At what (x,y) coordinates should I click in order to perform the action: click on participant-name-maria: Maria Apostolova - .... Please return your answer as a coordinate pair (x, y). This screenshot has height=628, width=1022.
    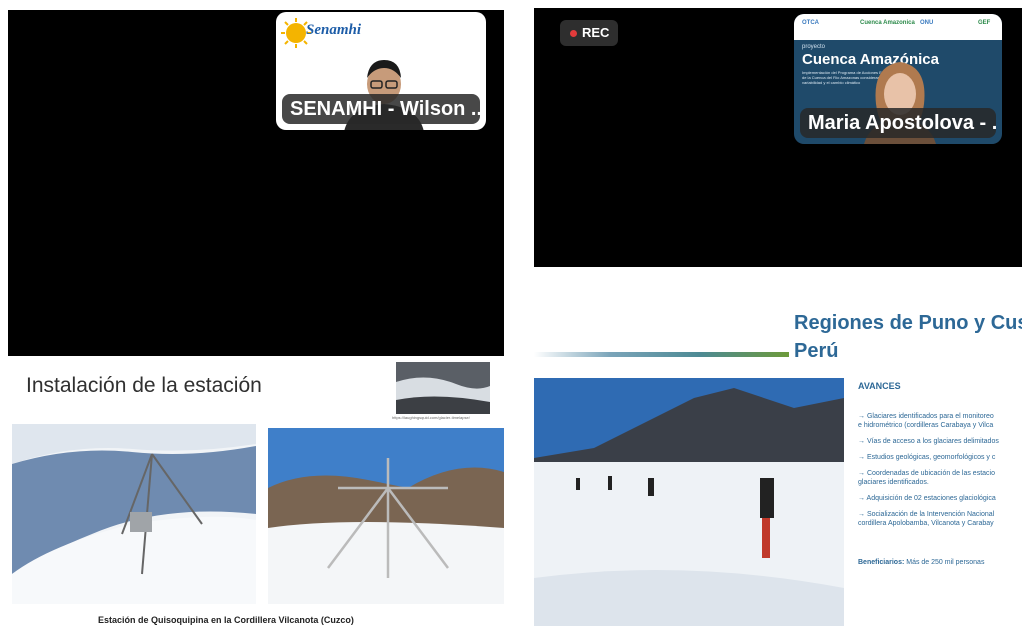
    Looking at the image, I should click on (898, 123).